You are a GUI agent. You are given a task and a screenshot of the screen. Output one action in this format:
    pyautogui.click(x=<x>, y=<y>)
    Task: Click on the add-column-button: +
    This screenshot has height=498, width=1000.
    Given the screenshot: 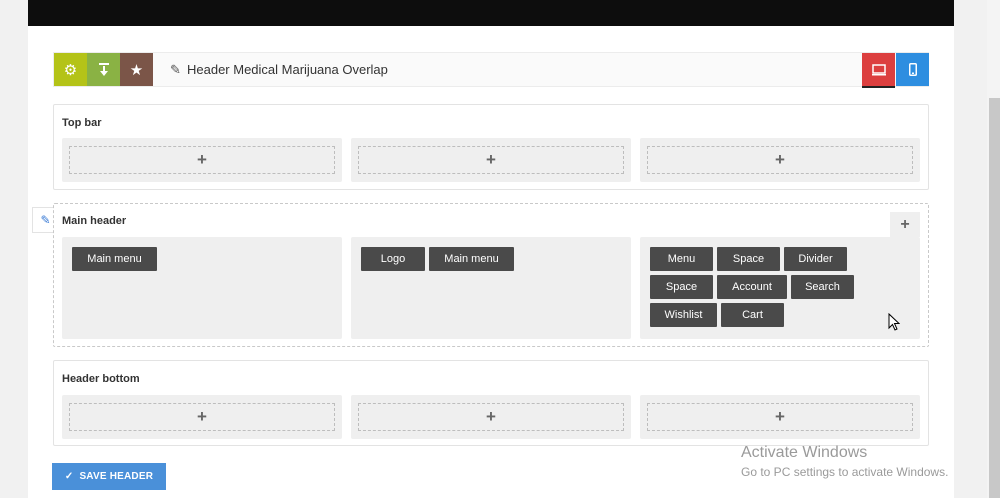 What is the action you would take?
    pyautogui.click(x=905, y=224)
    